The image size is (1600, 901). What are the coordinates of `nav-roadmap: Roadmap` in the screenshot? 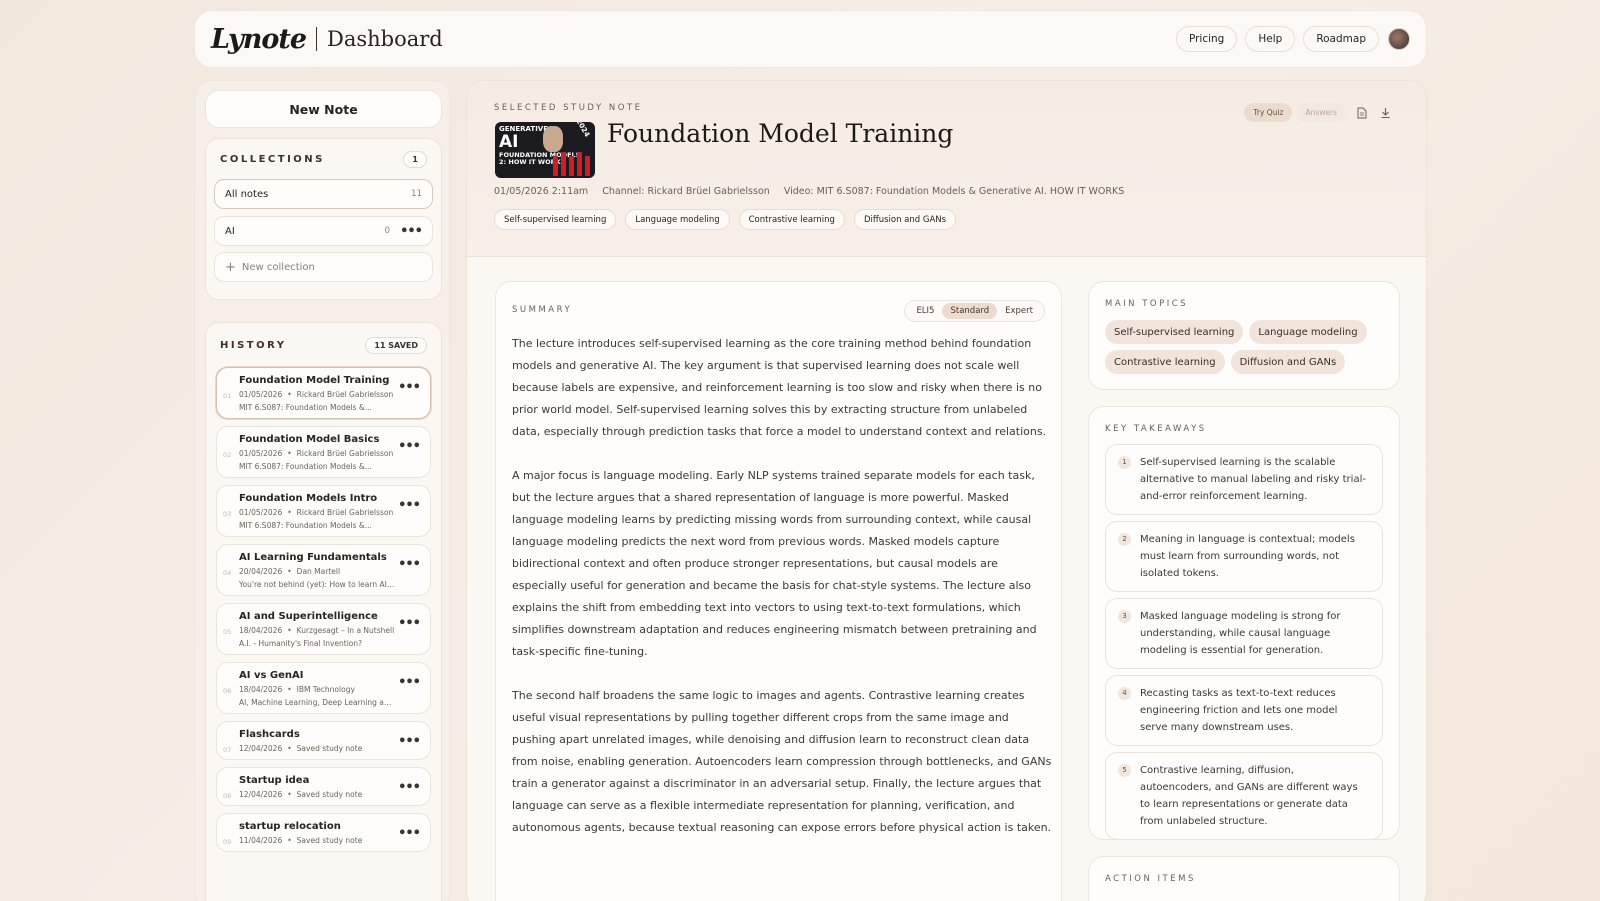 It's located at (1341, 39).